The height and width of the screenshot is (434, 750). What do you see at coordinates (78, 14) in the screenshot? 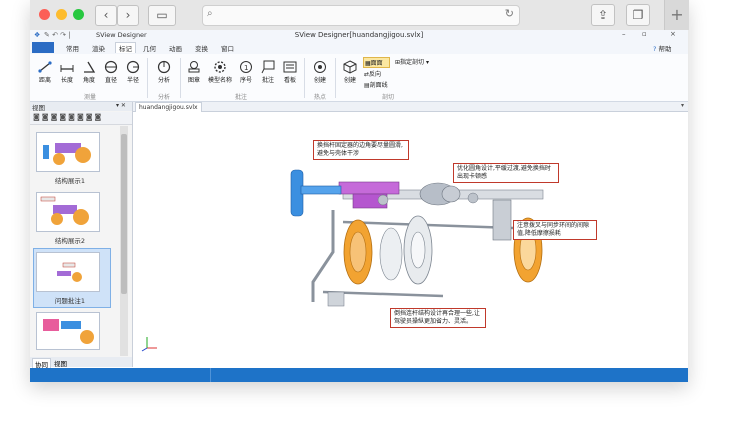
I see `zoom-window-button` at bounding box center [78, 14].